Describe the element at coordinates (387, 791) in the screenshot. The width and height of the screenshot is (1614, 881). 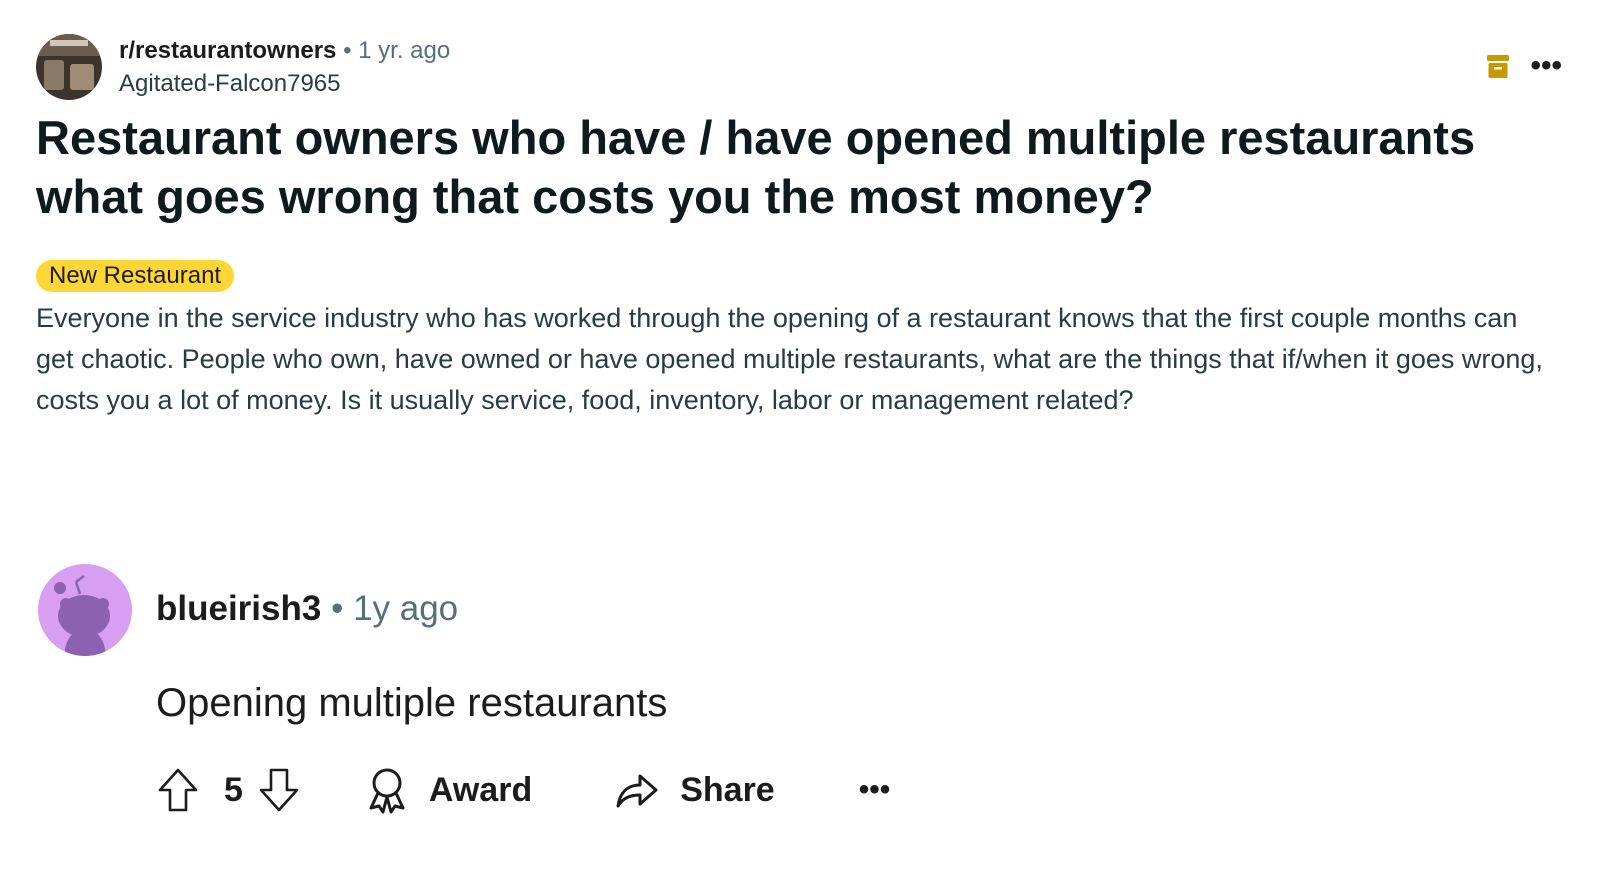
I see `award-icon` at that location.